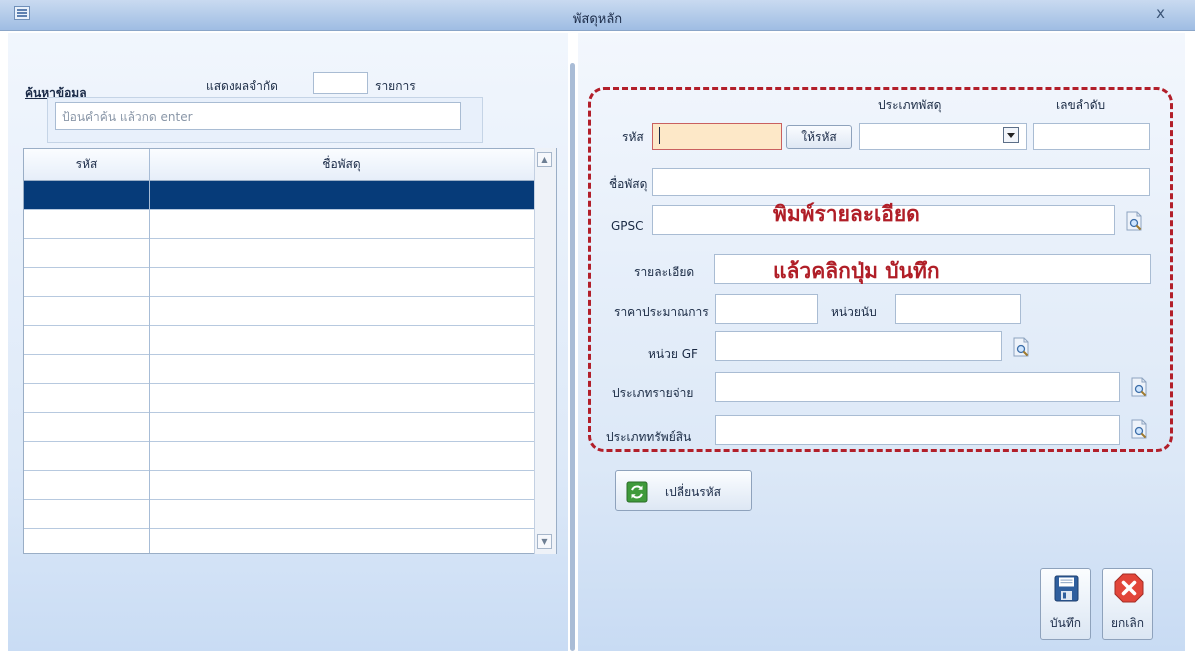 The image size is (1195, 657). Describe the element at coordinates (1127, 604) in the screenshot. I see `cancel-button: ยกเลิก` at that location.